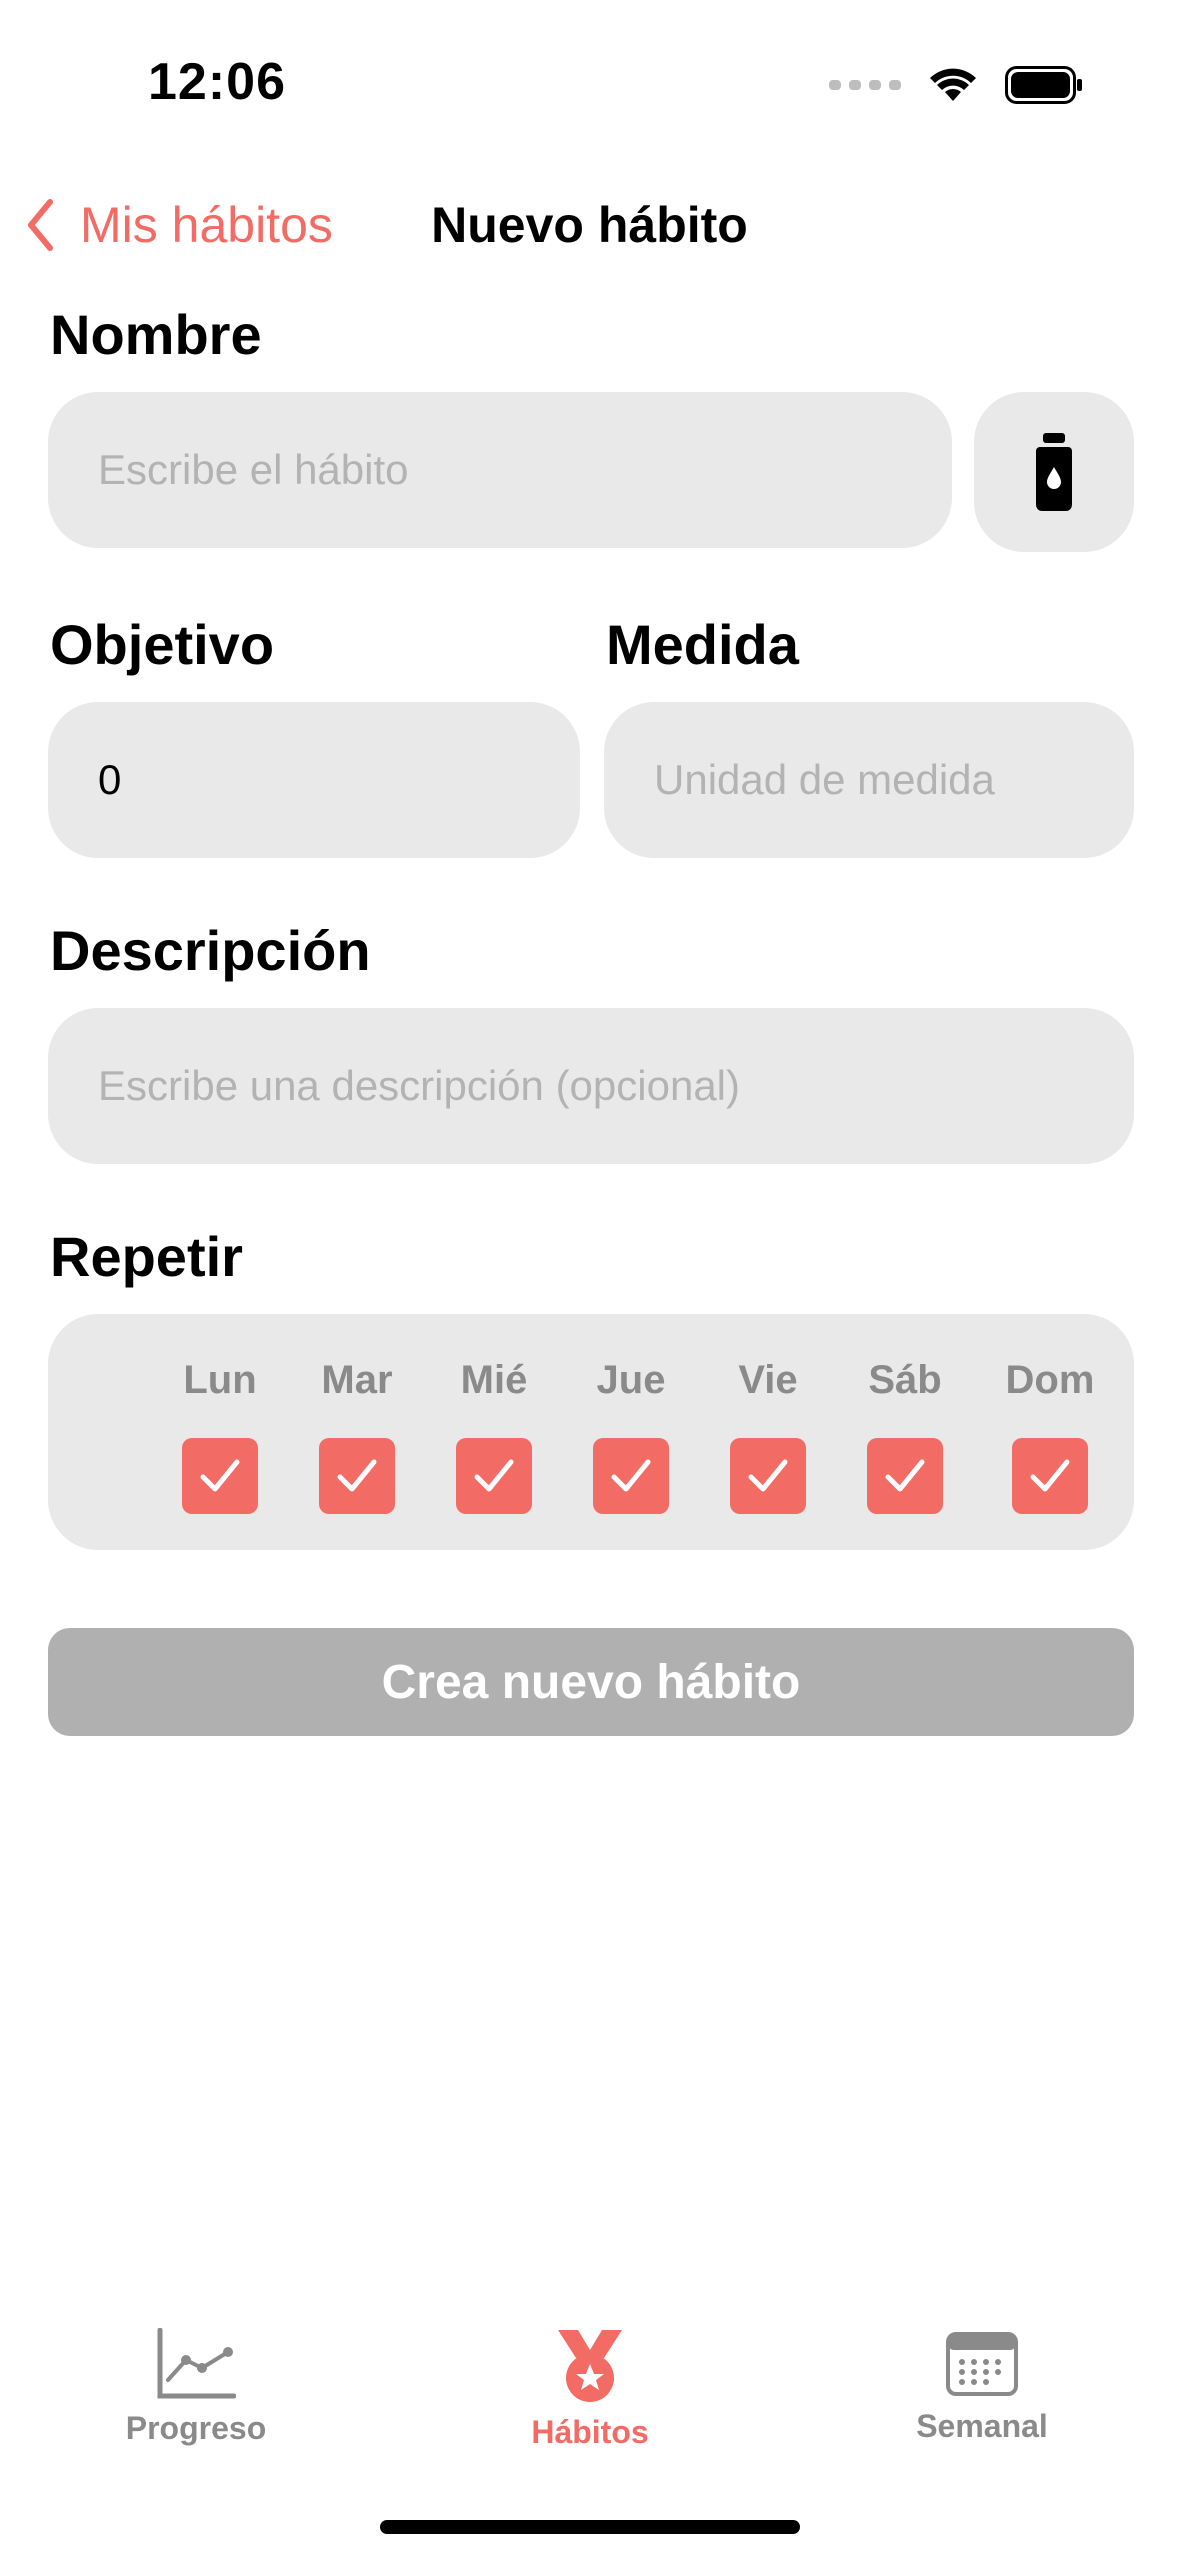 Image resolution: width=1179 pixels, height=2556 pixels. I want to click on unit-field-container, so click(869, 780).